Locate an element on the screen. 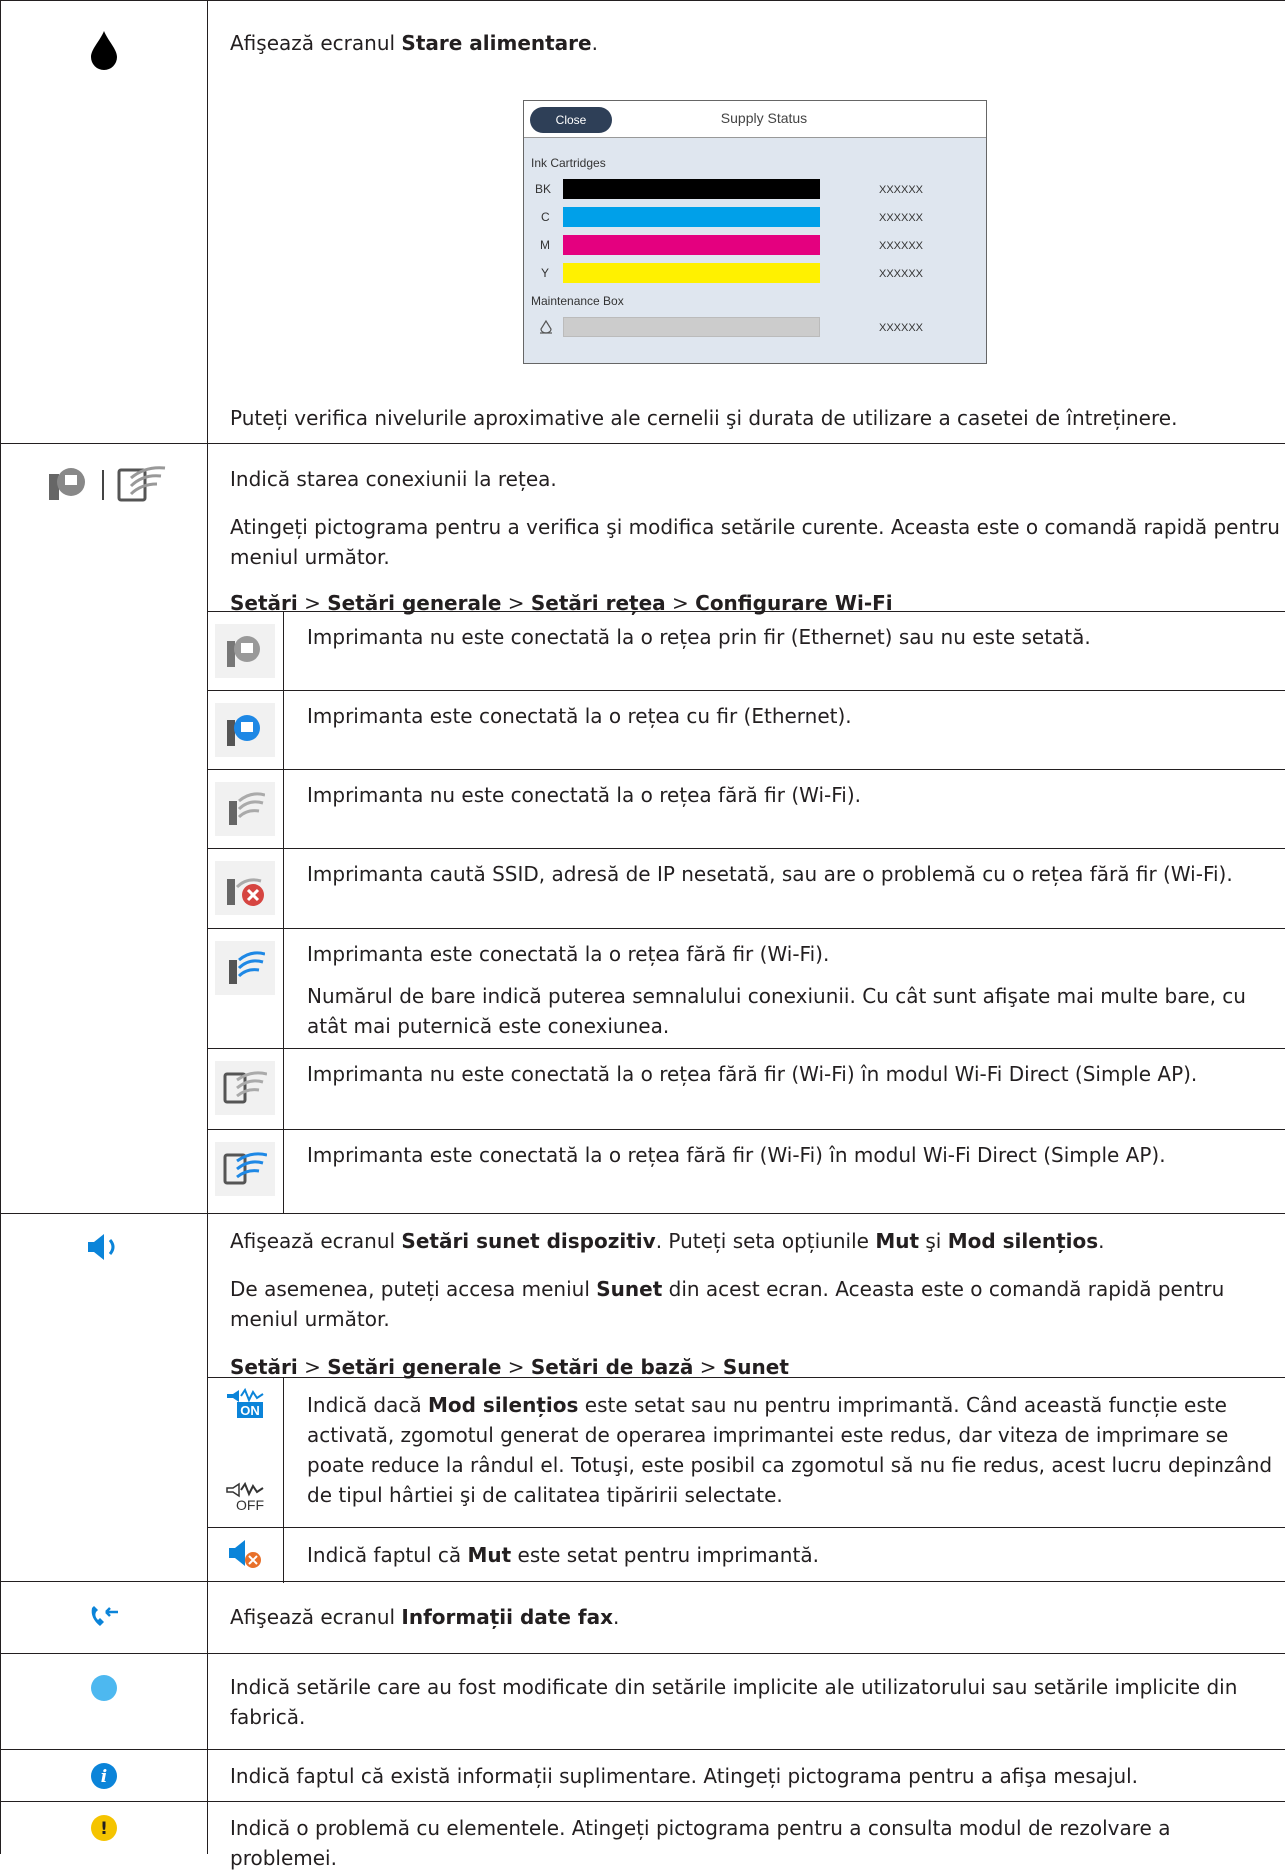 Image resolution: width=1285 pixels, height=1873 pixels. screen-title: Supply Status is located at coordinates (764, 118).